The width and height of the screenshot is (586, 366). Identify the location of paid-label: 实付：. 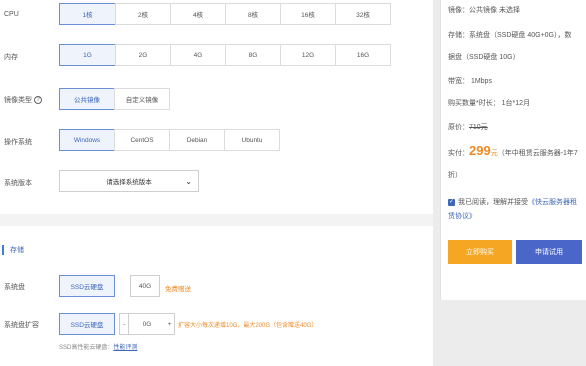
(458, 153).